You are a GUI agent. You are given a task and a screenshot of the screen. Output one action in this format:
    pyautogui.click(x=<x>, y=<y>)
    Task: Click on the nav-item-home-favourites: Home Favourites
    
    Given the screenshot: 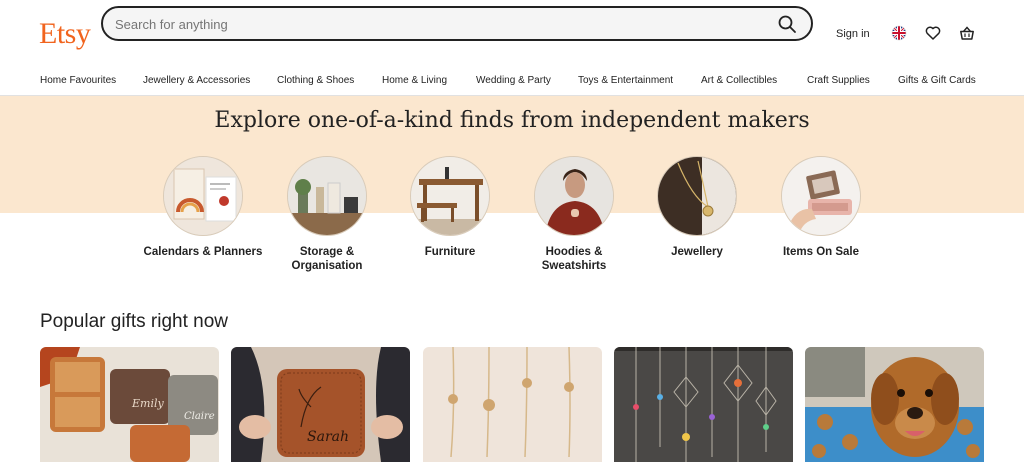 What is the action you would take?
    pyautogui.click(x=78, y=80)
    